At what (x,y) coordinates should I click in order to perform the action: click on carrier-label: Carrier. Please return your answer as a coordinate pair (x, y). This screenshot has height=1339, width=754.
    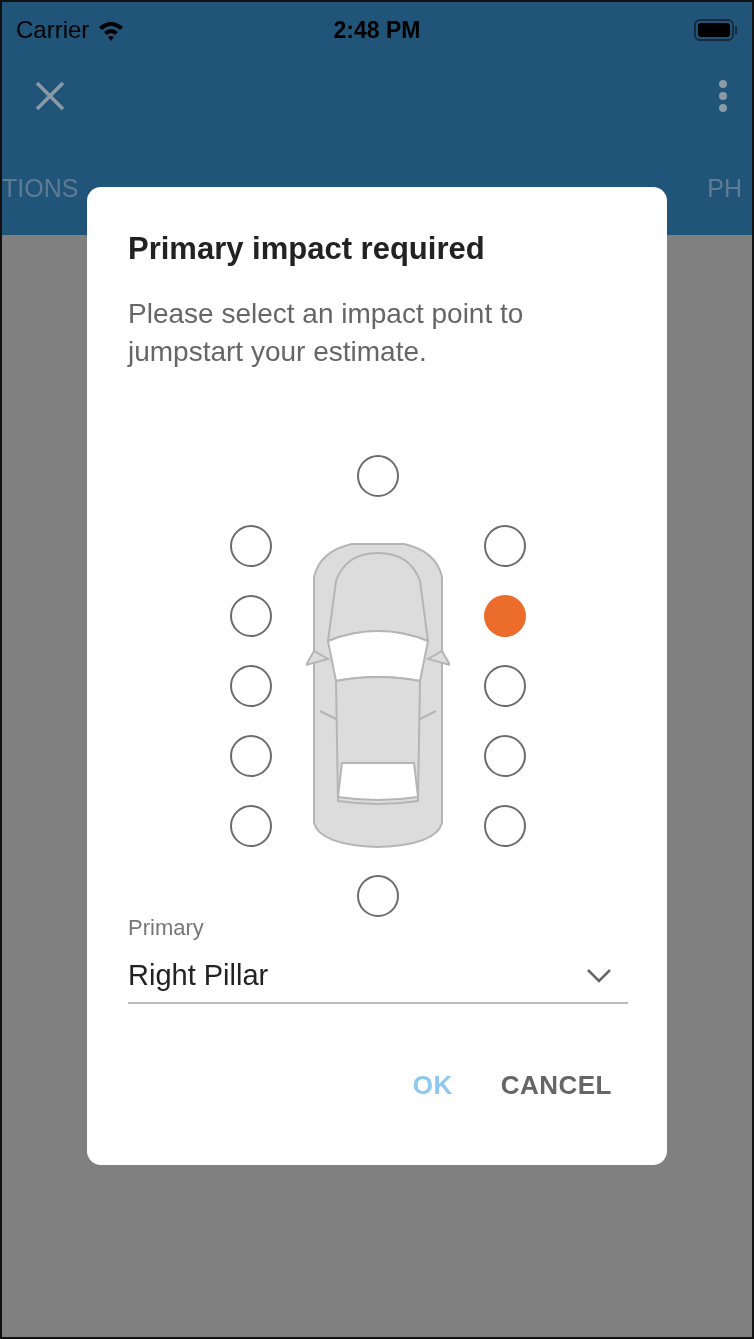
    Looking at the image, I should click on (53, 30).